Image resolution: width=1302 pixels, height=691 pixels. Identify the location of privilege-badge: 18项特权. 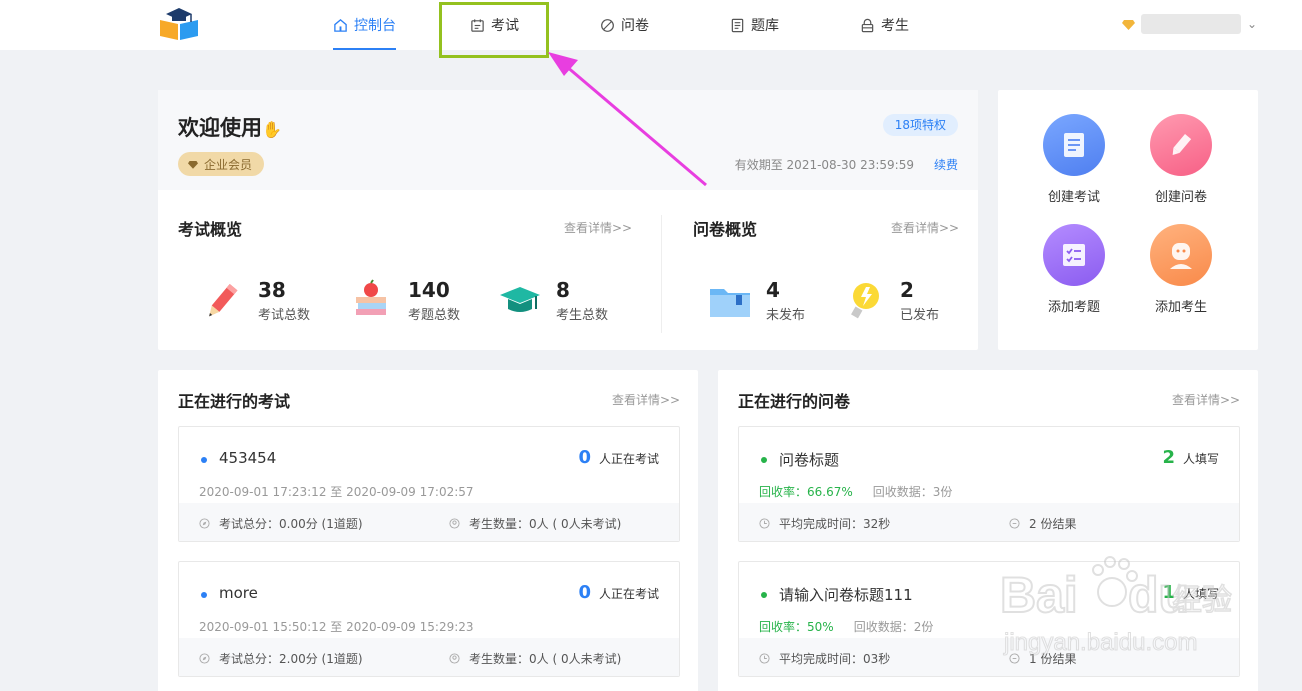
(920, 125).